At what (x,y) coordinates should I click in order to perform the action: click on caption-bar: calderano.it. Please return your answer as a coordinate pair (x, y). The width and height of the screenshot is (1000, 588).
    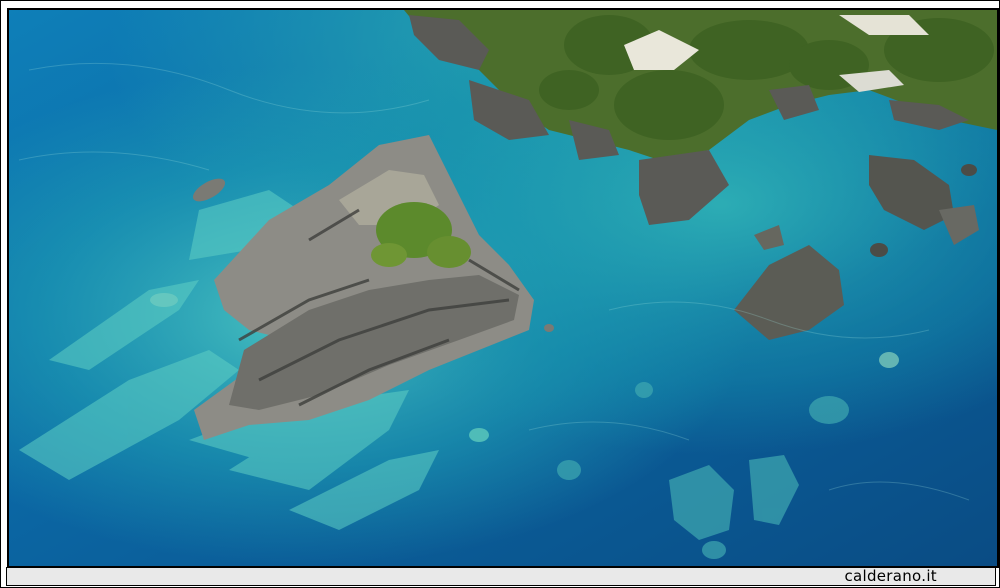
    Looking at the image, I should click on (501, 576).